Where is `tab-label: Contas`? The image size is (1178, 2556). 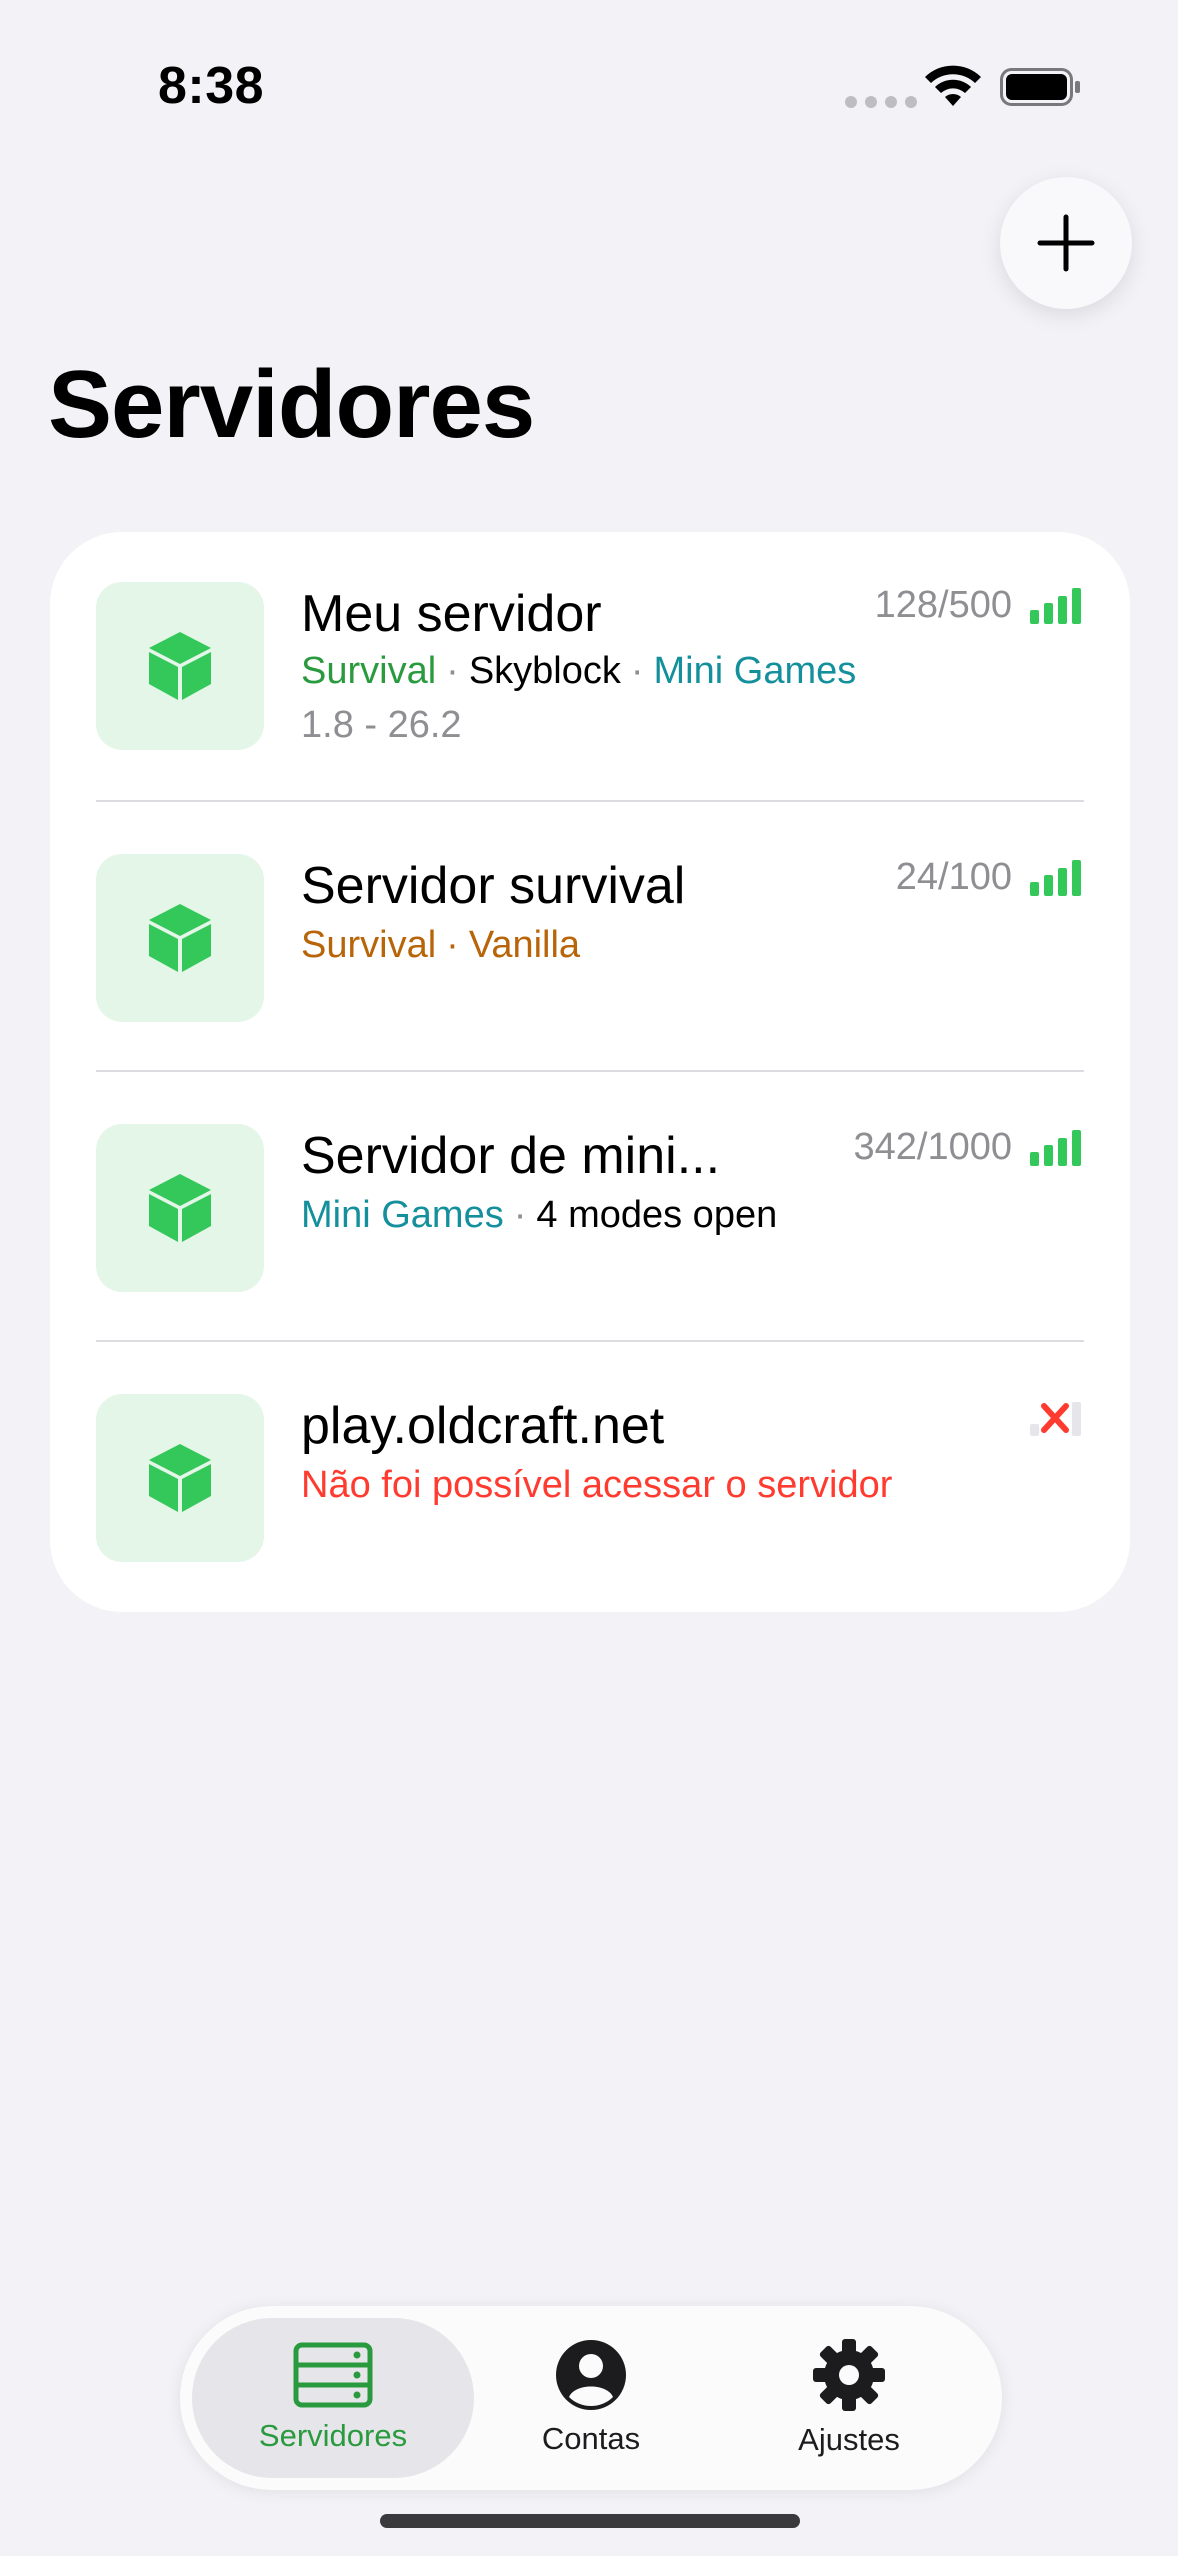 tab-label: Contas is located at coordinates (591, 2438).